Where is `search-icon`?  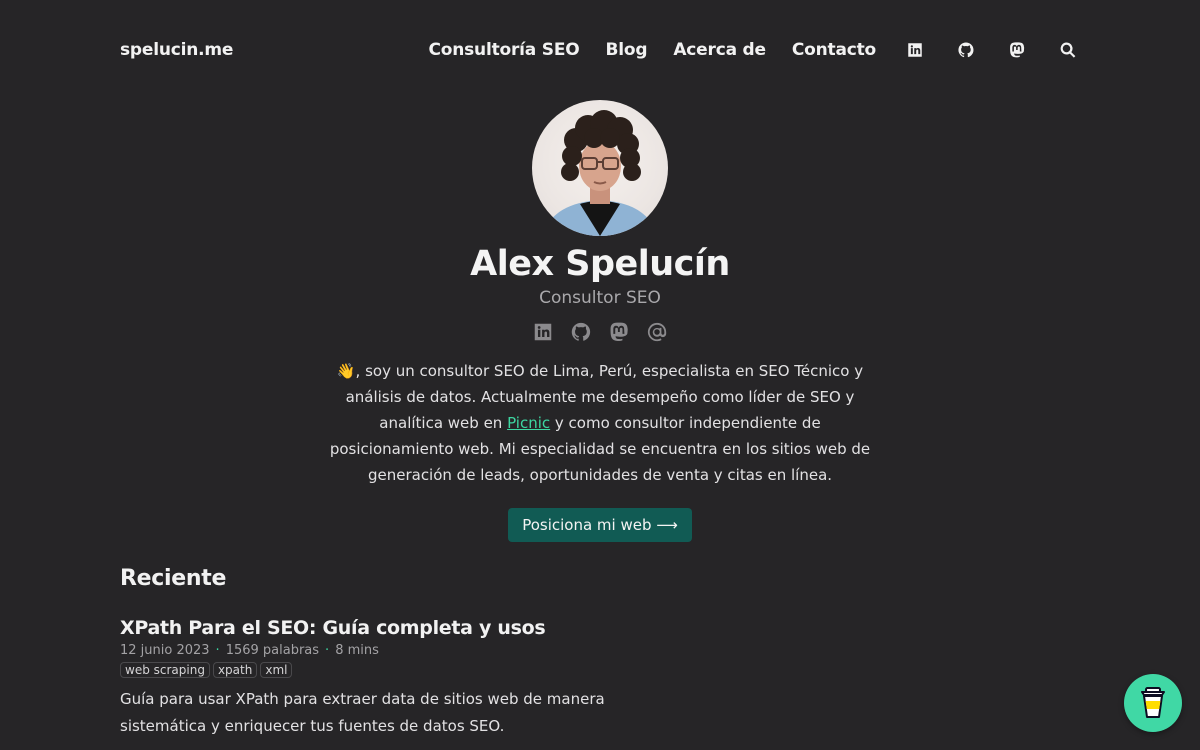
search-icon is located at coordinates (1068, 50).